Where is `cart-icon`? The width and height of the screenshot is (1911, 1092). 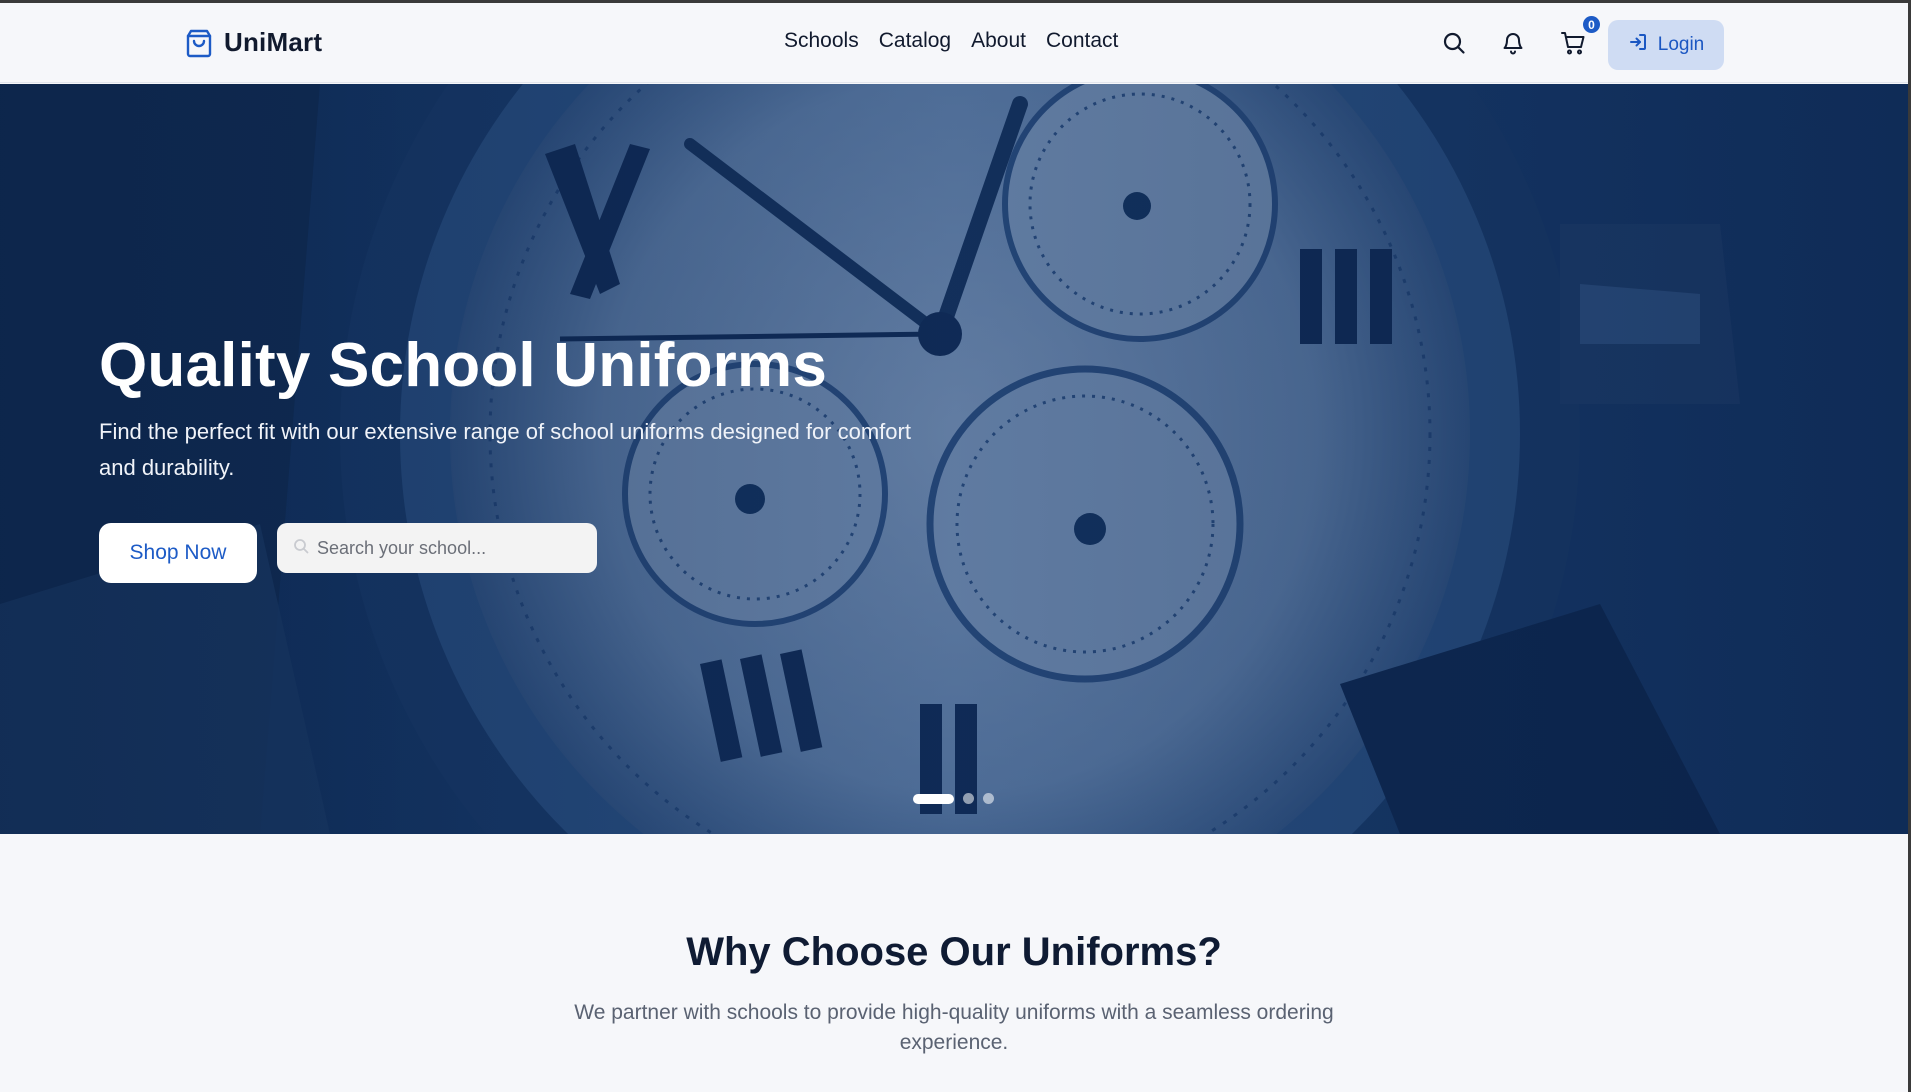 cart-icon is located at coordinates (1573, 45).